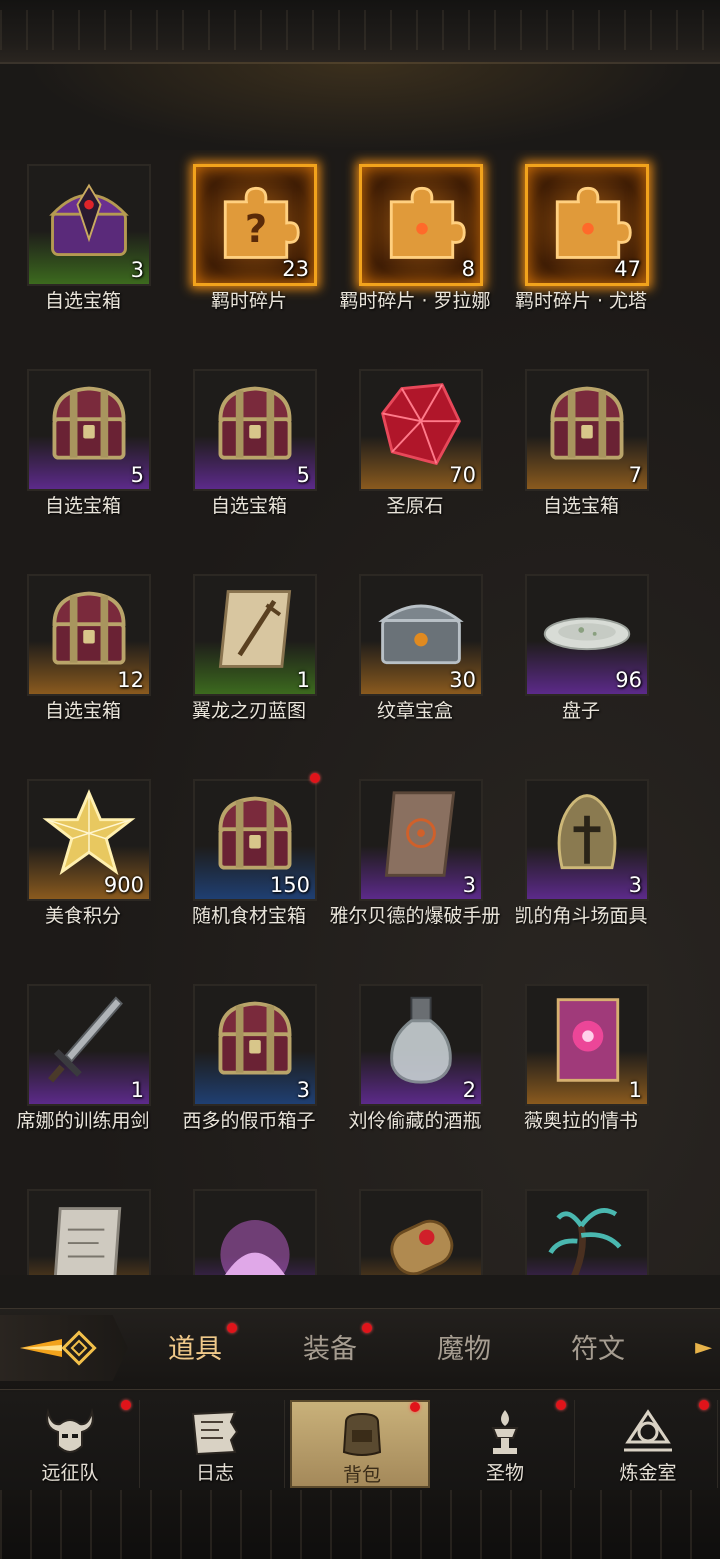 This screenshot has width=720, height=1559. What do you see at coordinates (464, 1346) in the screenshot?
I see `tab-monsters: 魔物` at bounding box center [464, 1346].